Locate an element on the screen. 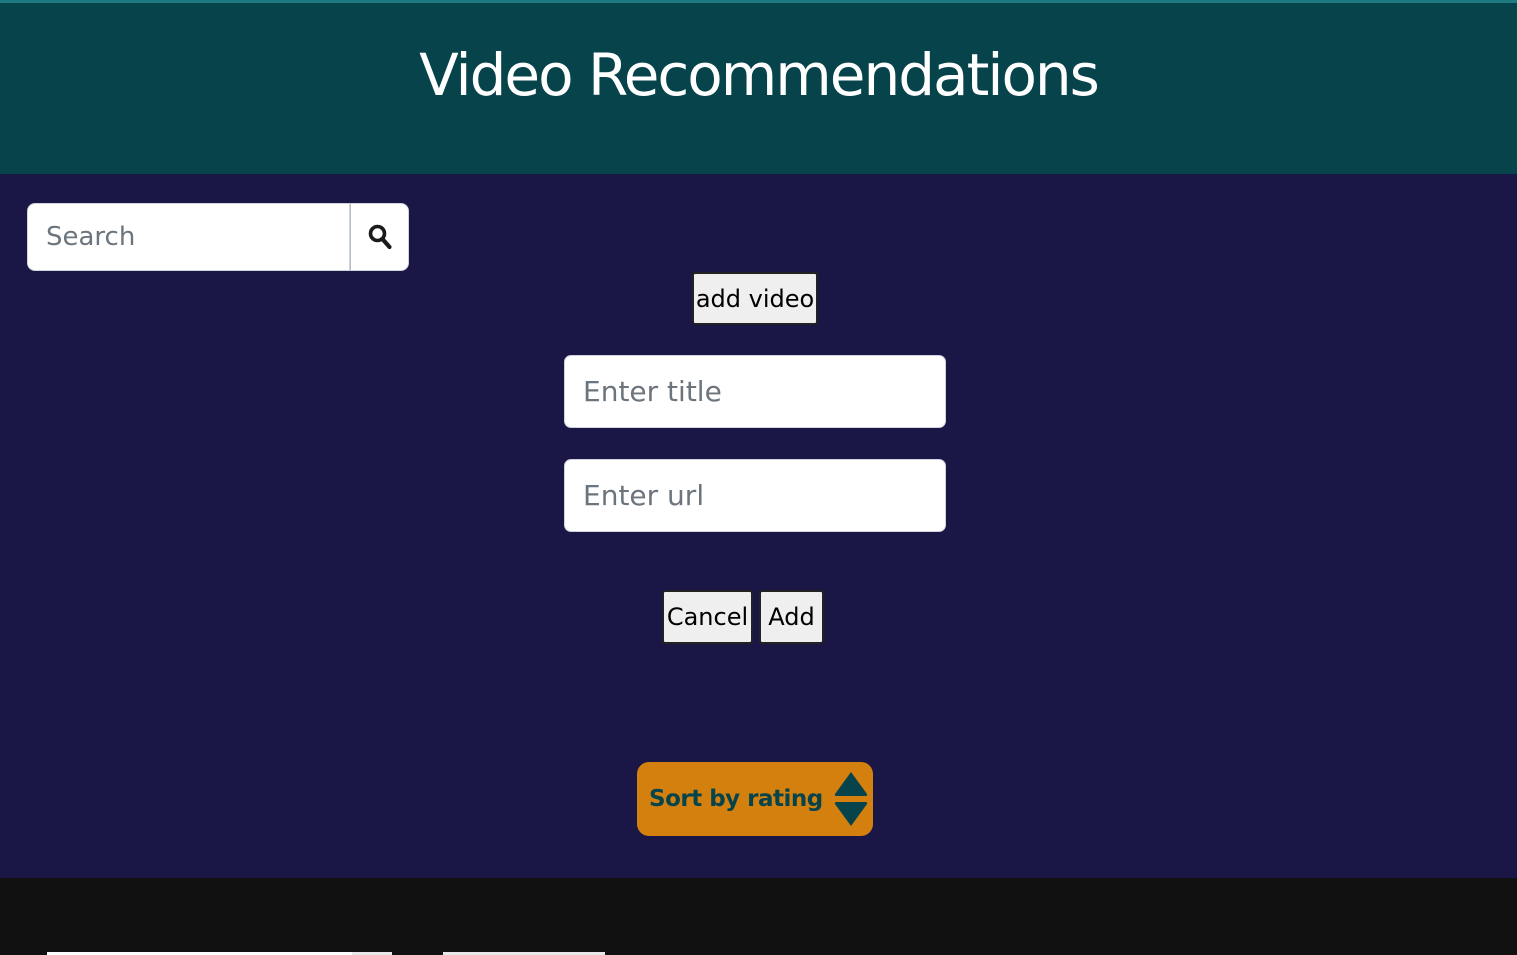  page-title: Video Recommendations is located at coordinates (759, 75).